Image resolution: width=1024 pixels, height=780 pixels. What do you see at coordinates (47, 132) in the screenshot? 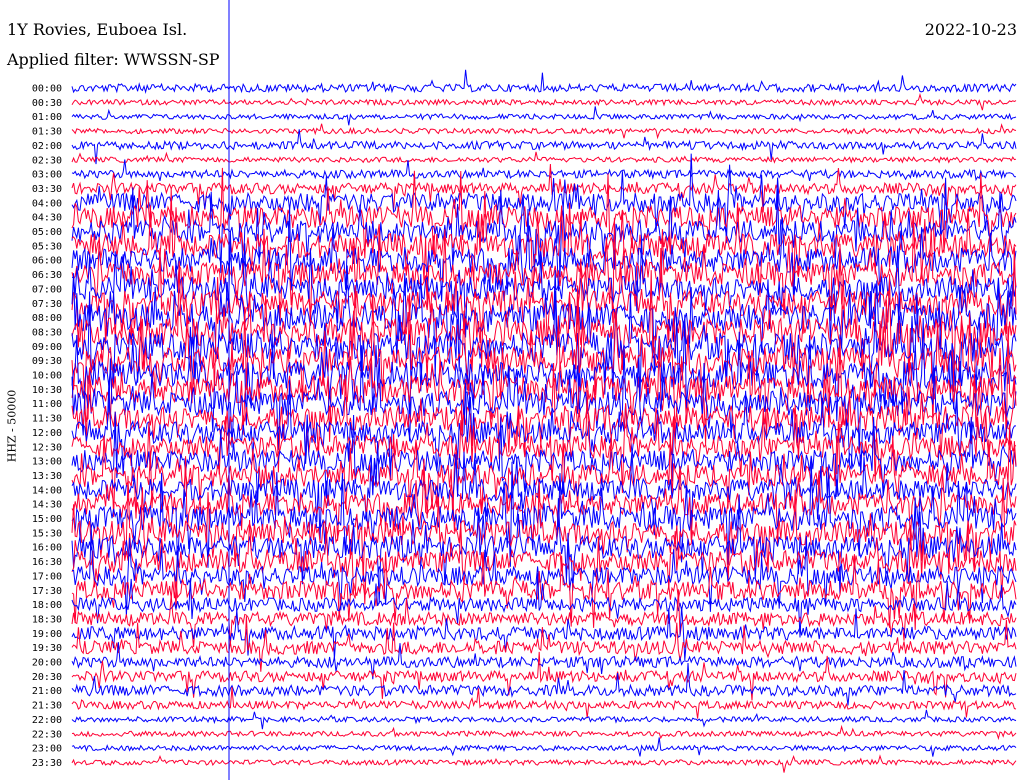
I see `row-time-label: 01:30` at bounding box center [47, 132].